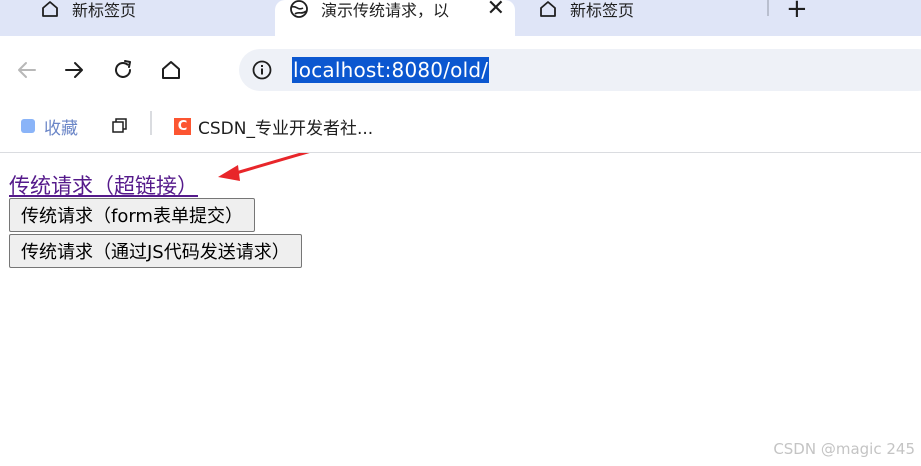 Image resolution: width=921 pixels, height=466 pixels. I want to click on copy-icon, so click(119, 125).